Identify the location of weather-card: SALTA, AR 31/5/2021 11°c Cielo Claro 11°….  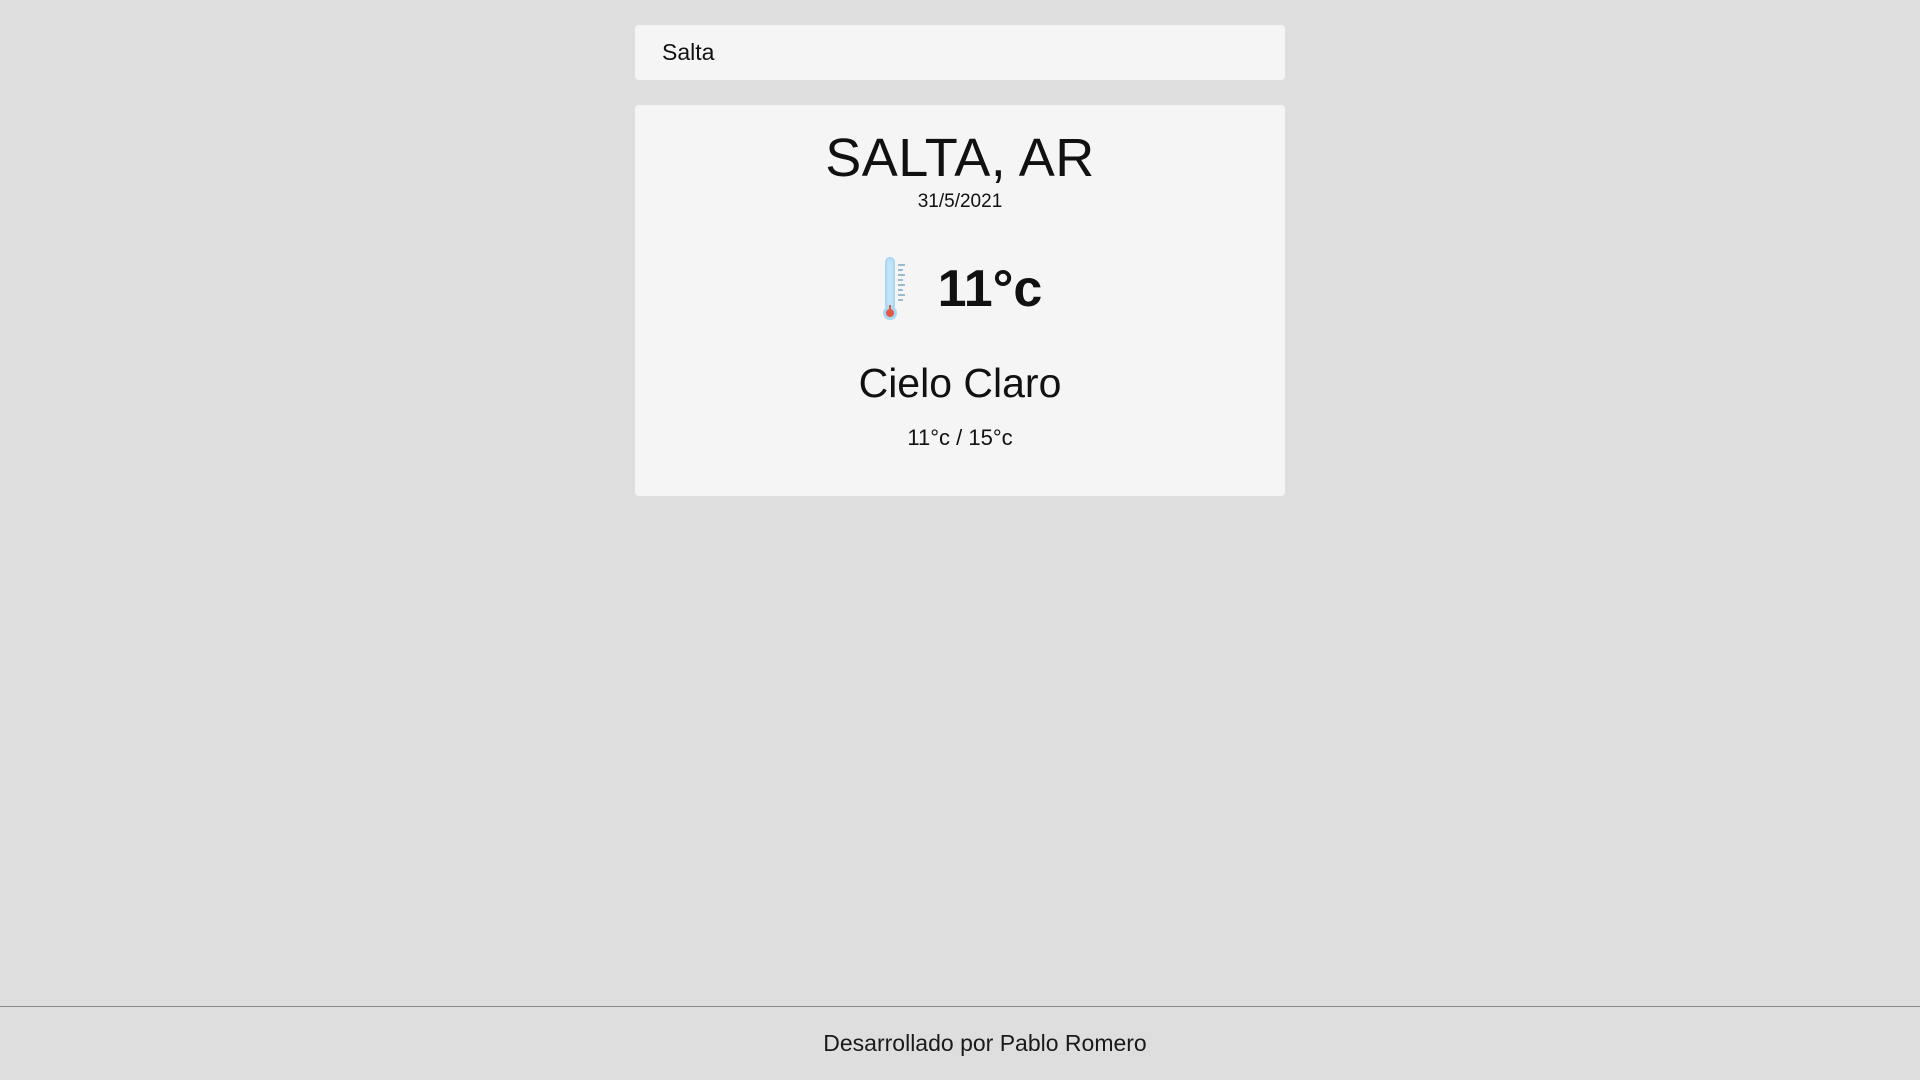
(960, 300).